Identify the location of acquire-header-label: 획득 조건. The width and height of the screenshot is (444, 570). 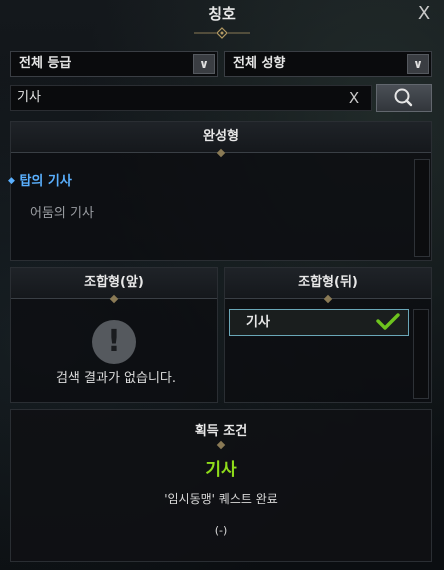
(221, 431).